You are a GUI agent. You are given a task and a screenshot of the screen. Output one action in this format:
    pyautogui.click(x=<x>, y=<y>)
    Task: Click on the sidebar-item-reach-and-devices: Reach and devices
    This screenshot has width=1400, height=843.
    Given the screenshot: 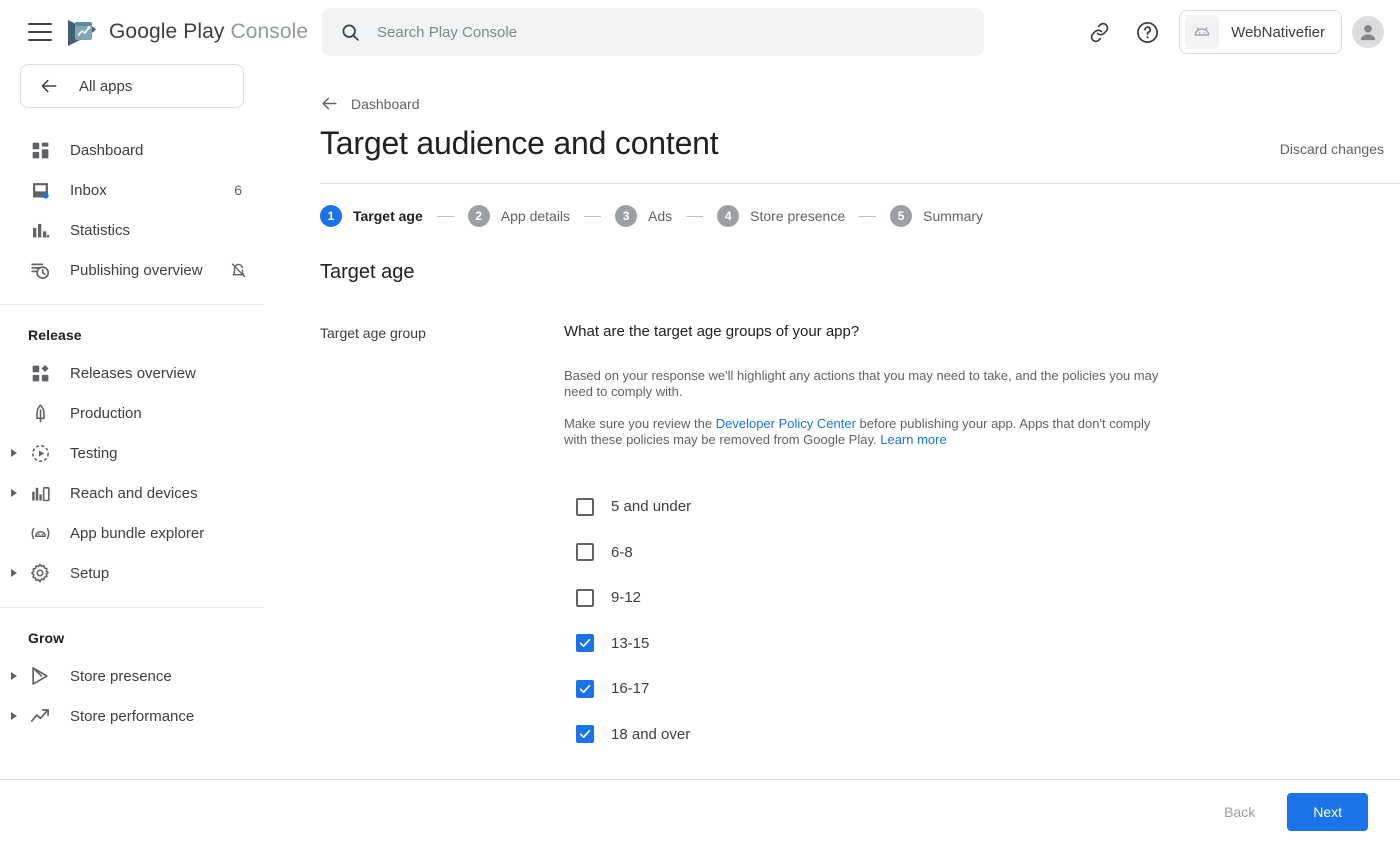 What is the action you would take?
    pyautogui.click(x=132, y=493)
    